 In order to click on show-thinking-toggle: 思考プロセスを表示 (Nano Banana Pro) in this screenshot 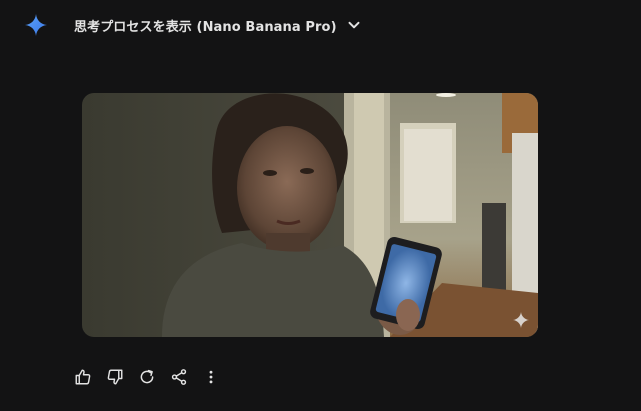, I will do `click(217, 25)`.